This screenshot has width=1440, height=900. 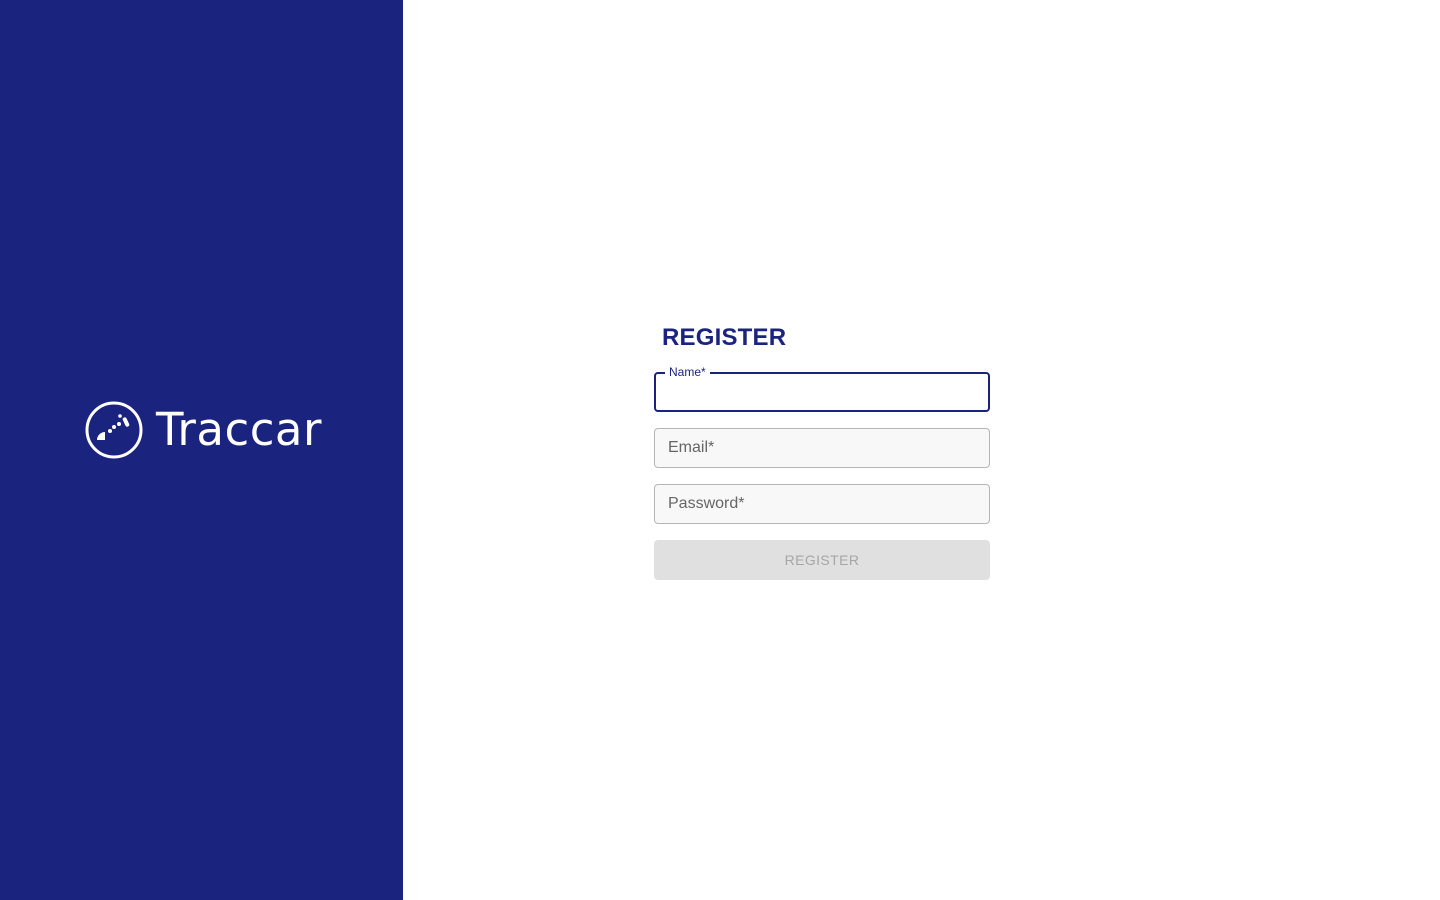 I want to click on name-field: Name*, so click(x=822, y=388).